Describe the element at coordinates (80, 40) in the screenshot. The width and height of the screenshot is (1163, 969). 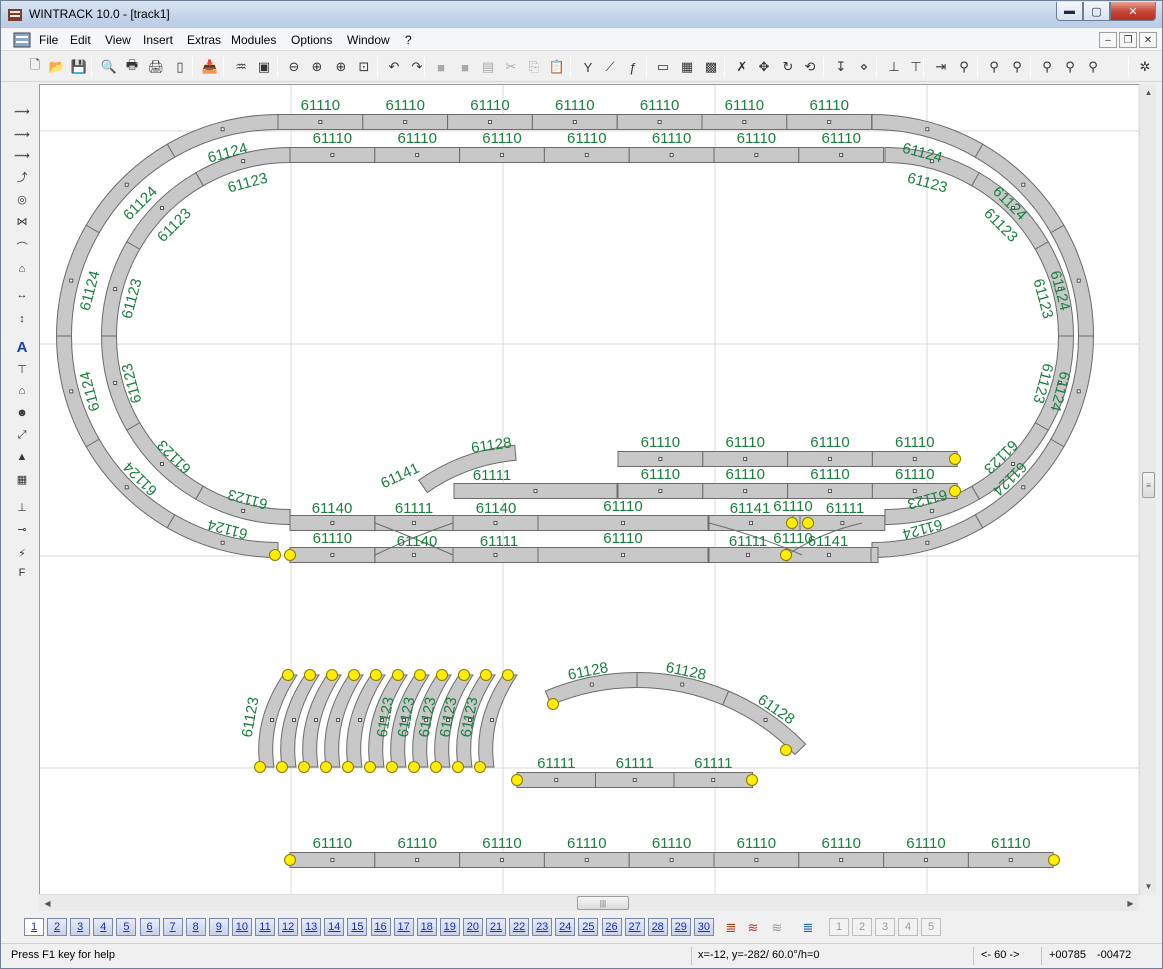
I see `menu-edit: Edit` at that location.